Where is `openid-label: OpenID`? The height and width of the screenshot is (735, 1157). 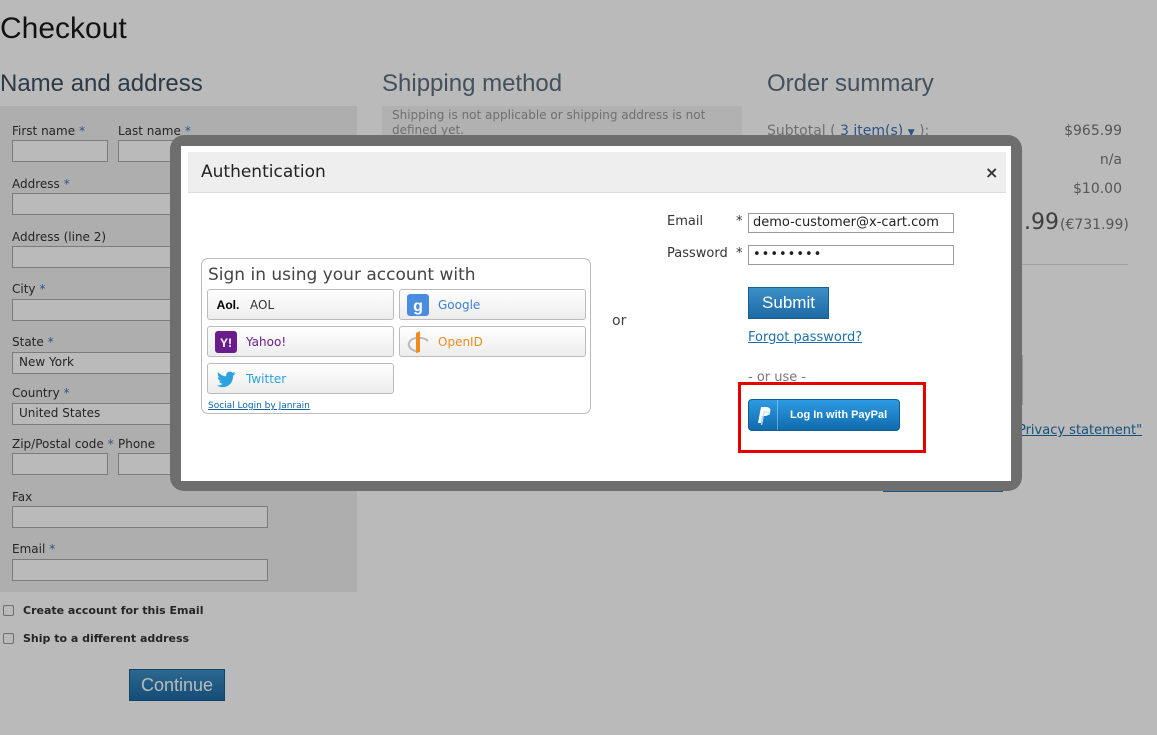
openid-label: OpenID is located at coordinates (460, 341).